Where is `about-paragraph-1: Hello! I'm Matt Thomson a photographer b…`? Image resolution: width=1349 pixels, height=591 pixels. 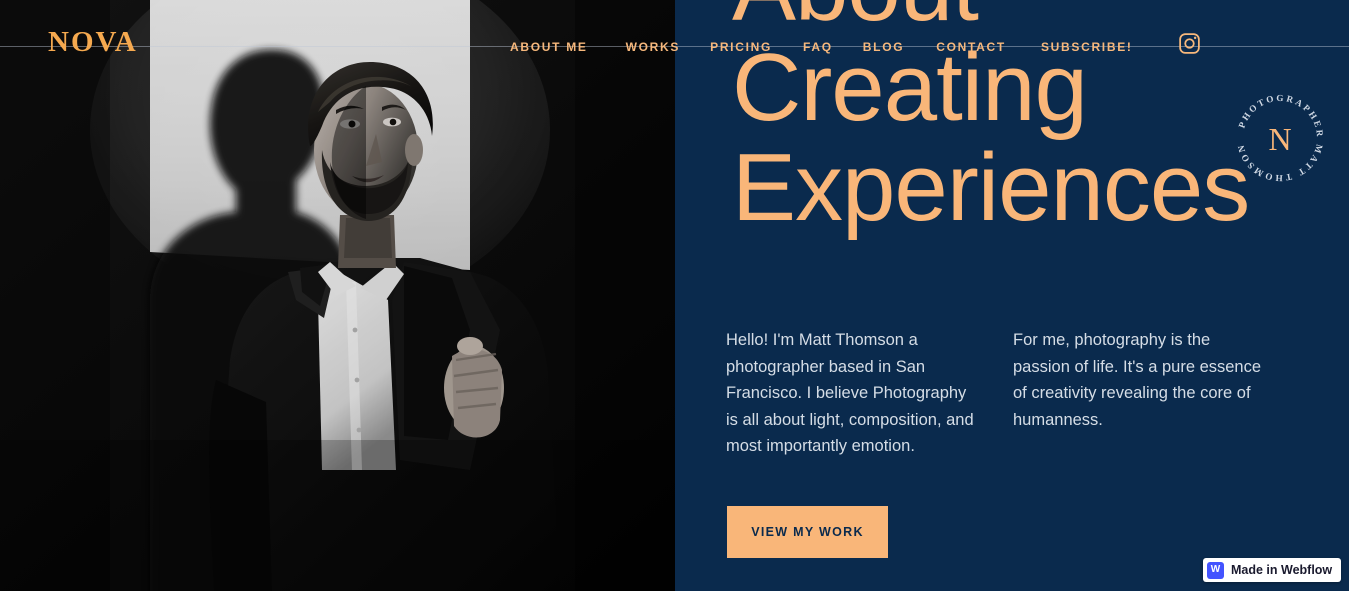 about-paragraph-1: Hello! I'm Matt Thomson a photographer b… is located at coordinates (850, 393).